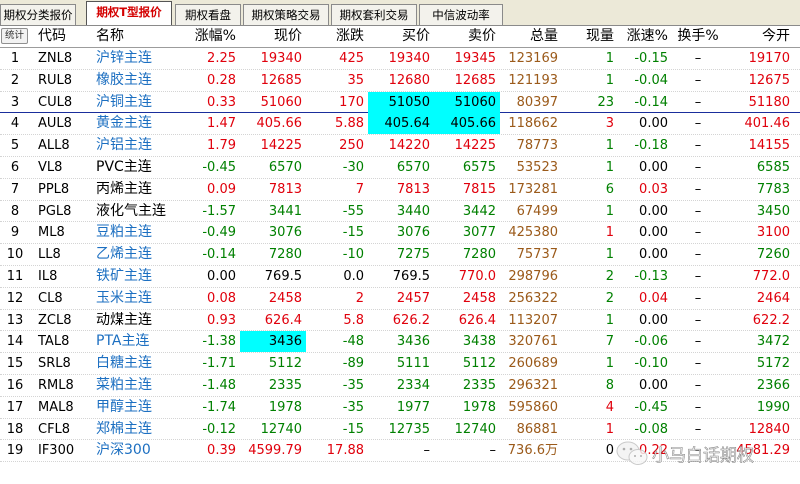  What do you see at coordinates (590, 36) in the screenshot?
I see `col-header-last-volume: 现量` at bounding box center [590, 36].